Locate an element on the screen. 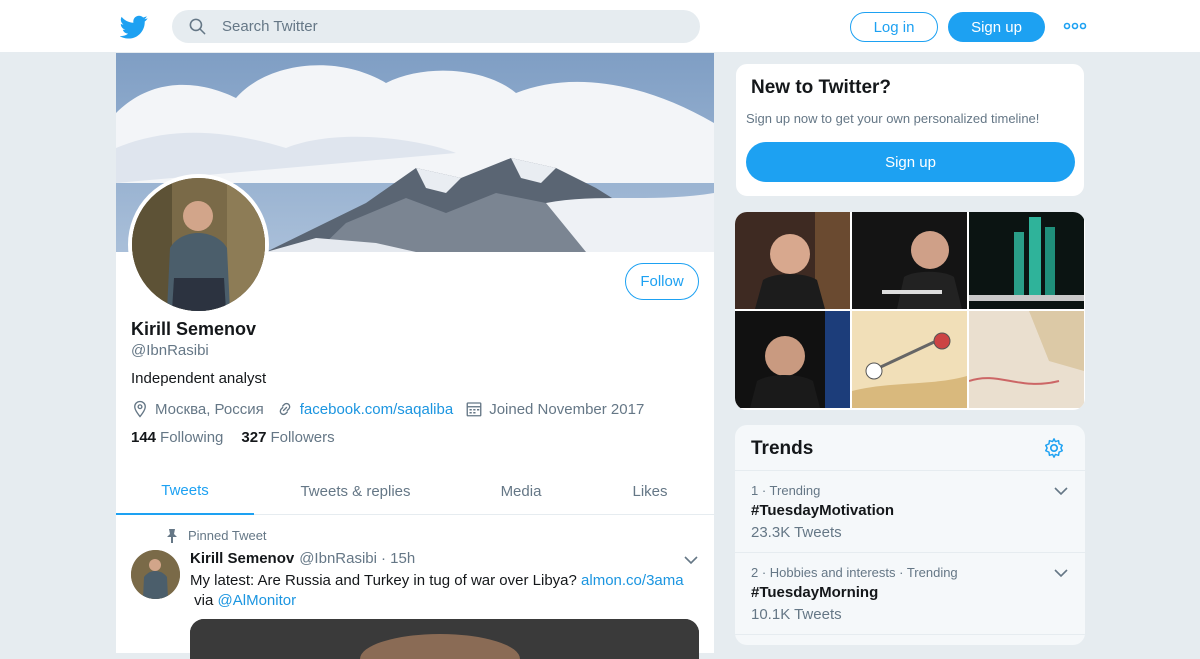 The image size is (1200, 659). tweet-text-part-2: via is located at coordinates (204, 600).